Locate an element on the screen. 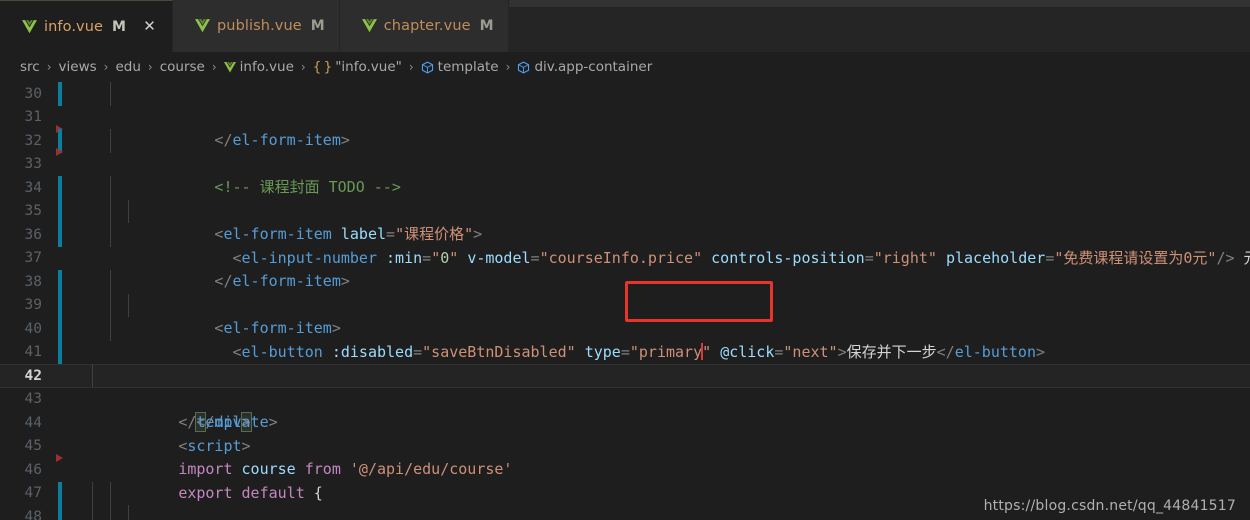 The height and width of the screenshot is (520, 1250). code-line: 38 <el-form-item> is located at coordinates (625, 303).